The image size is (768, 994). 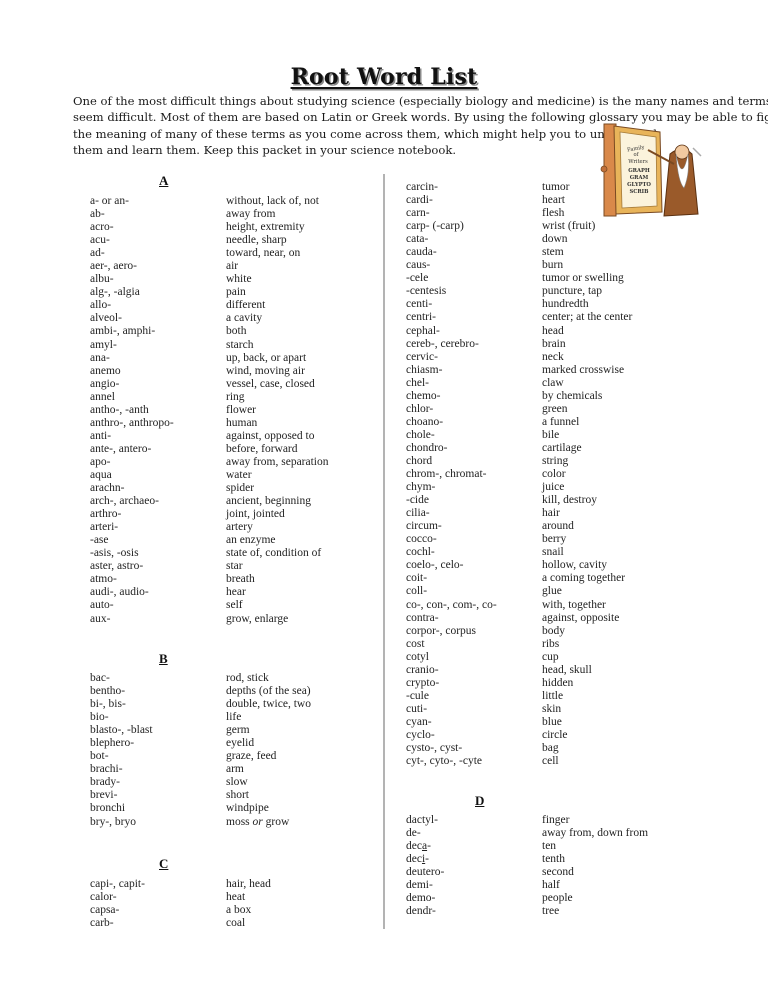 What do you see at coordinates (557, 898) in the screenshot?
I see `root-meaning: people` at bounding box center [557, 898].